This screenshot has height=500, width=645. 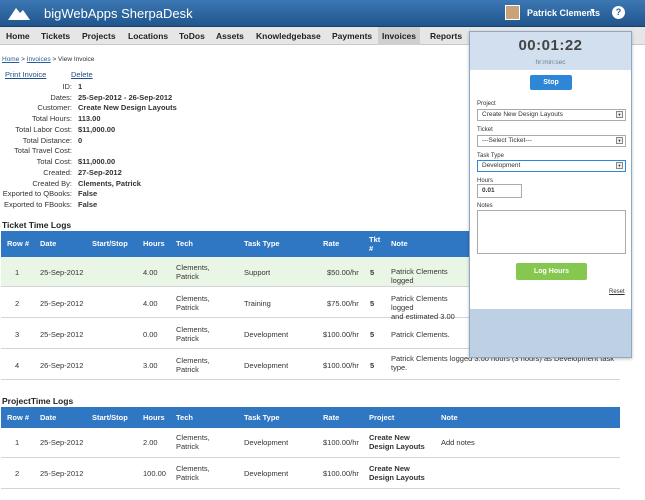 What do you see at coordinates (109, 183) in the screenshot?
I see `field-created-by-value: Clements, Patrick` at bounding box center [109, 183].